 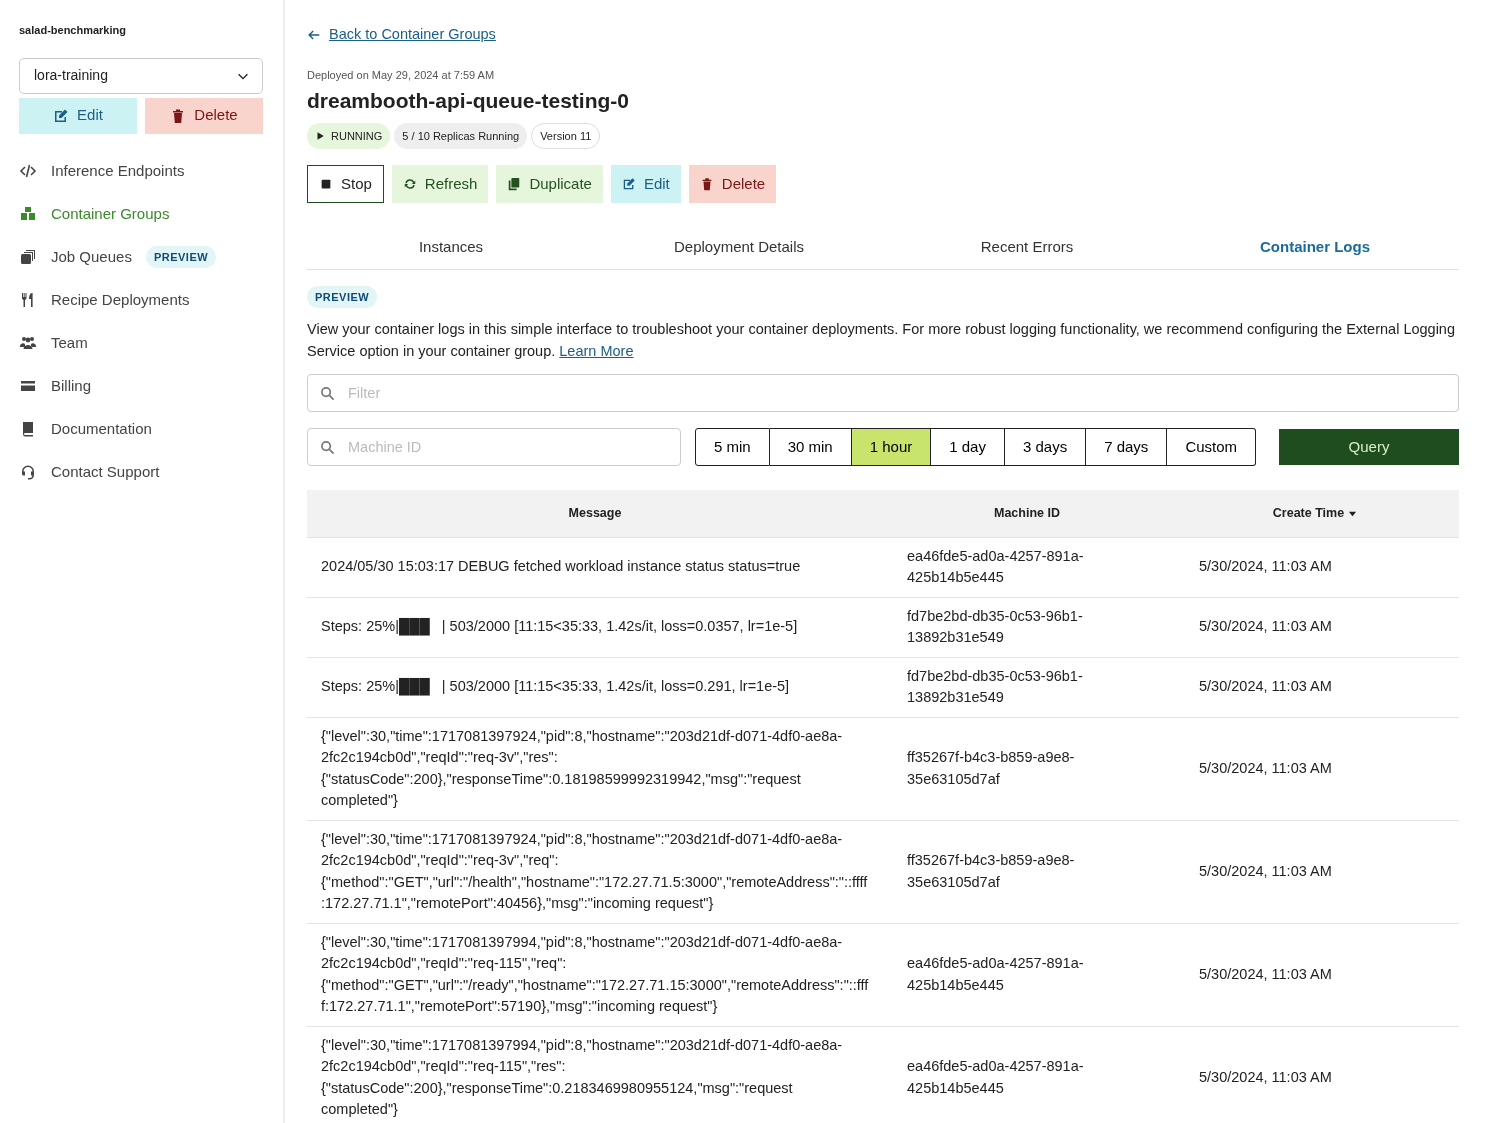 What do you see at coordinates (451, 248) in the screenshot?
I see `tab: Instances` at bounding box center [451, 248].